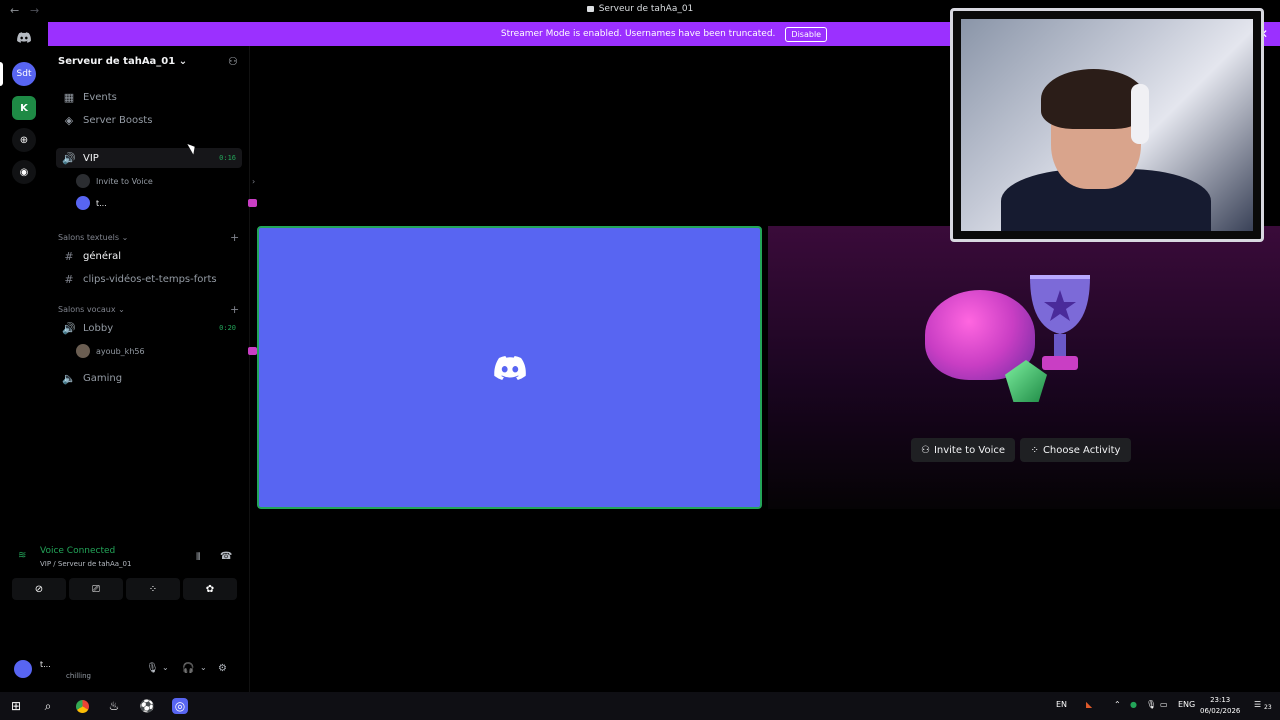  I want to click on voice-location: VIP / Serveur de tahAa_01, so click(85, 564).